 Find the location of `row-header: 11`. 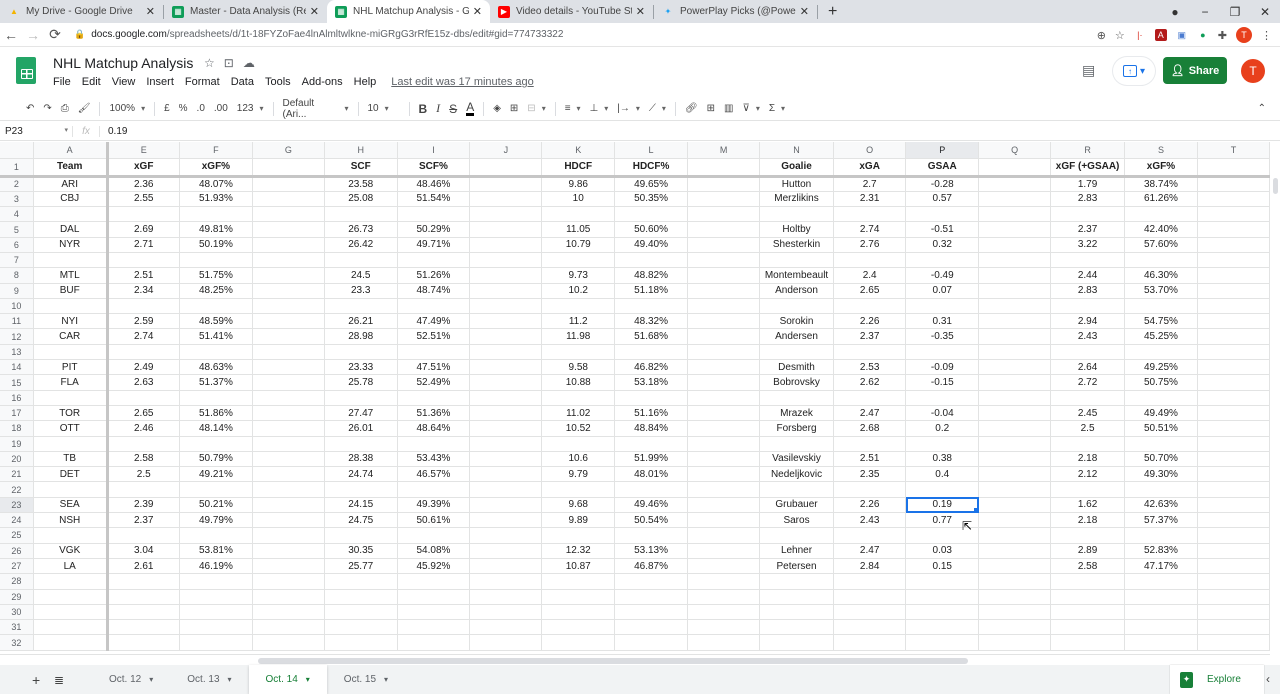

row-header: 11 is located at coordinates (17, 321).